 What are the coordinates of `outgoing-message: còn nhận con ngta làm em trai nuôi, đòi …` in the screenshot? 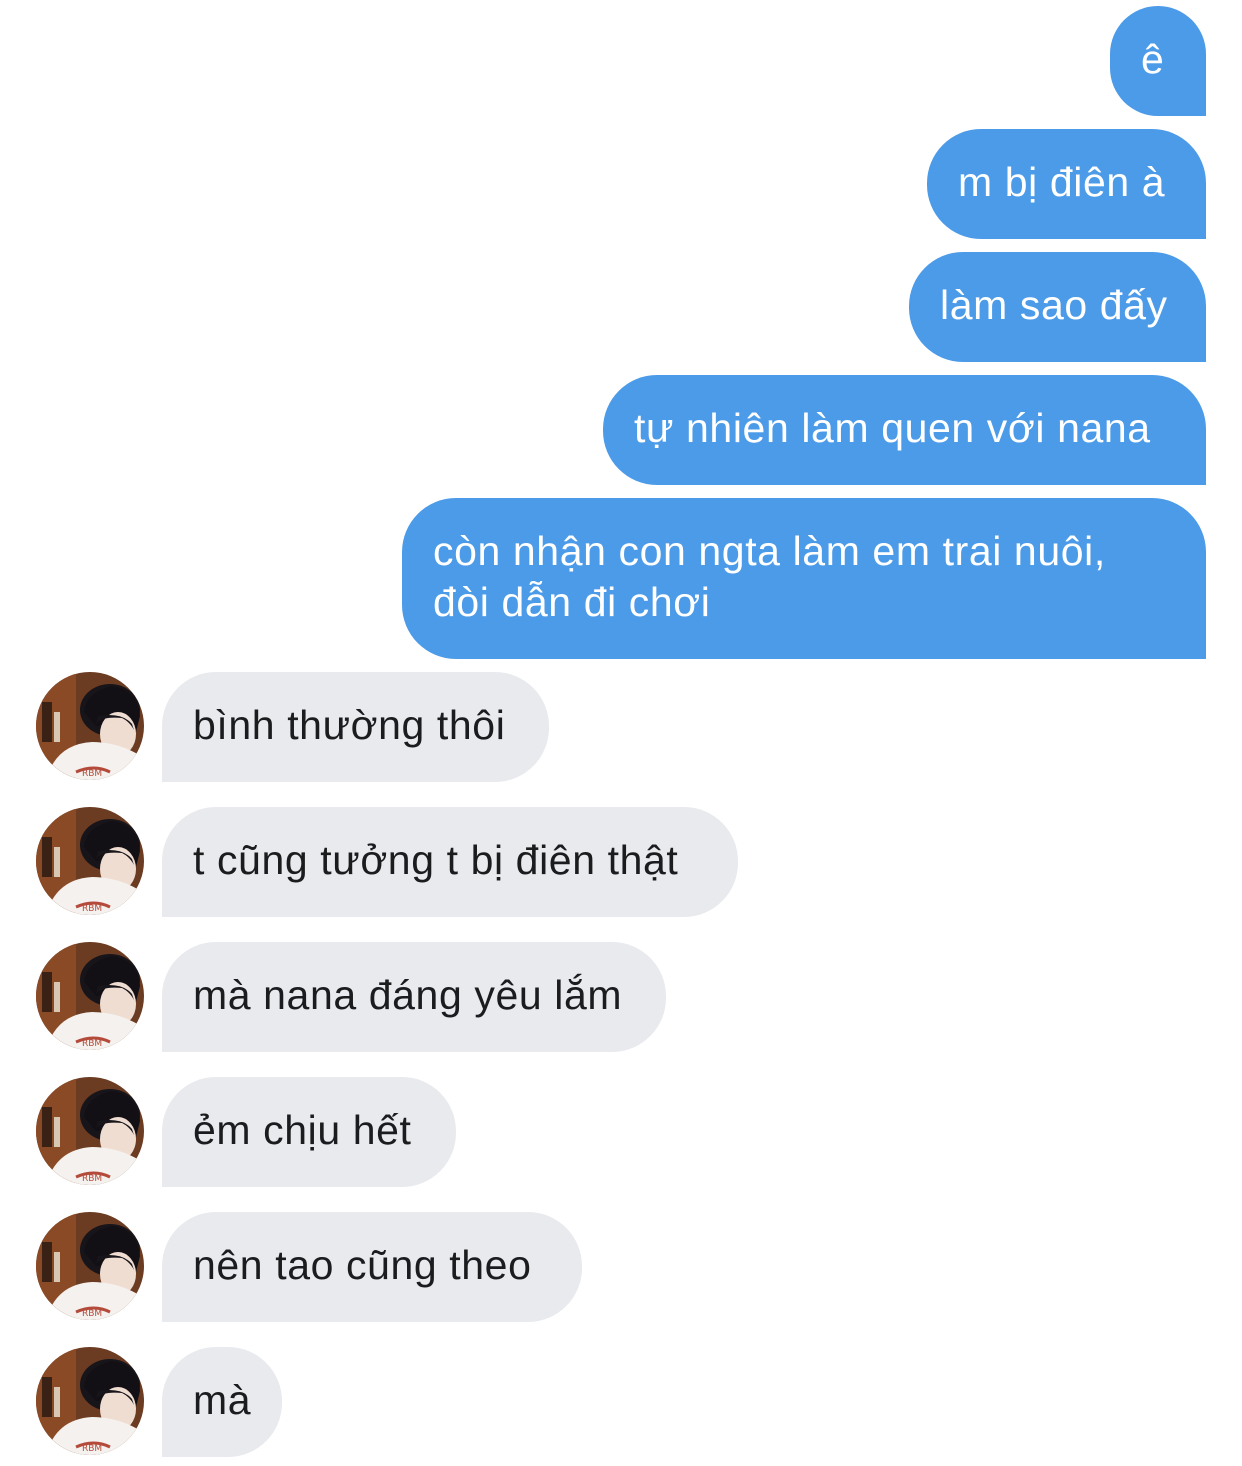 It's located at (804, 578).